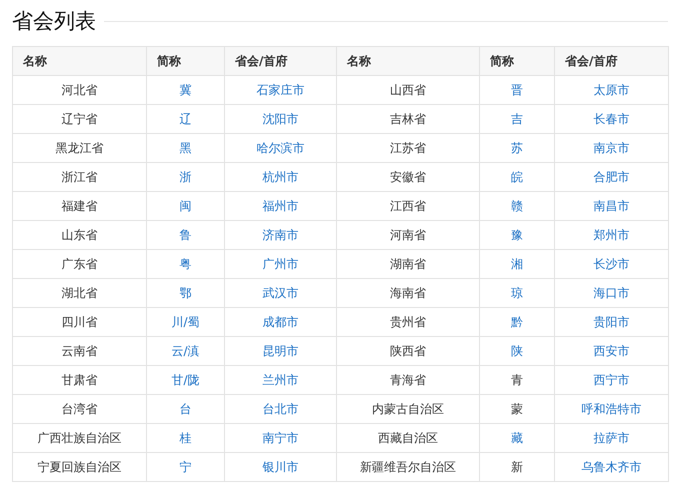 The height and width of the screenshot is (485, 680). What do you see at coordinates (186, 177) in the screenshot?
I see `abbreviation-link: 浙` at bounding box center [186, 177].